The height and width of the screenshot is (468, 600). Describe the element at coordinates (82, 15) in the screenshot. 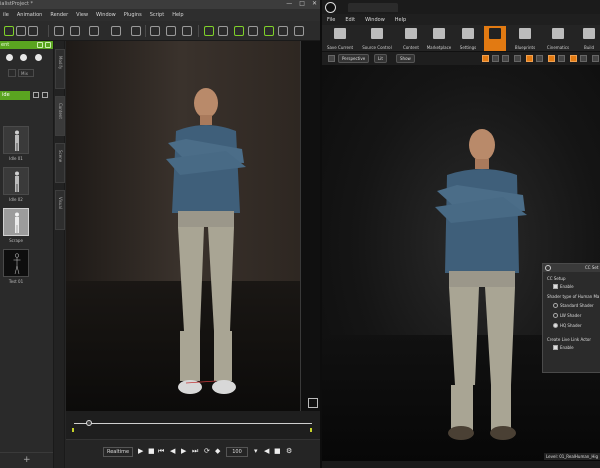

I see `menu-view: View` at that location.